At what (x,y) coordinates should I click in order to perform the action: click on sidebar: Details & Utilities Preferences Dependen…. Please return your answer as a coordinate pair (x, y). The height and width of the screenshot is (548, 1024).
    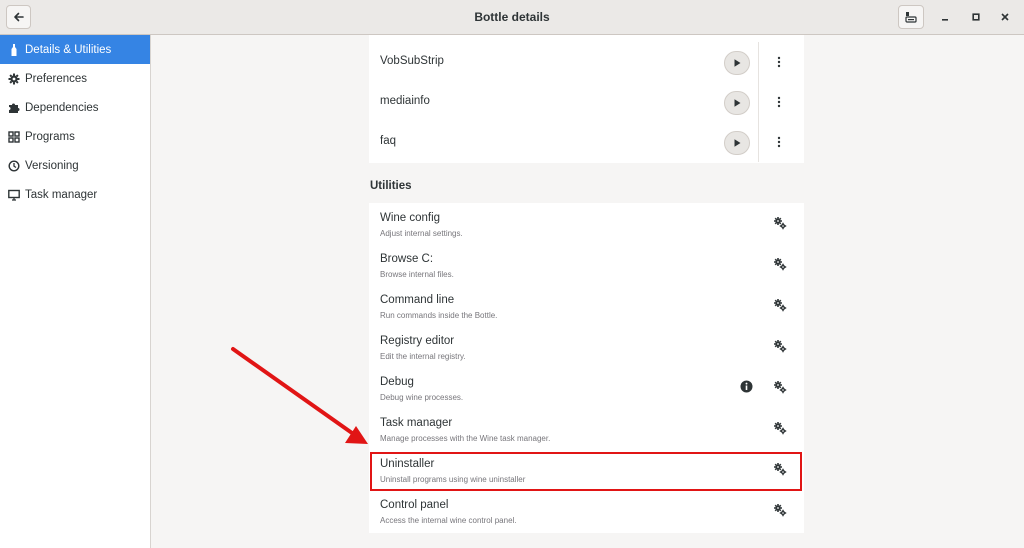
    Looking at the image, I should click on (75, 291).